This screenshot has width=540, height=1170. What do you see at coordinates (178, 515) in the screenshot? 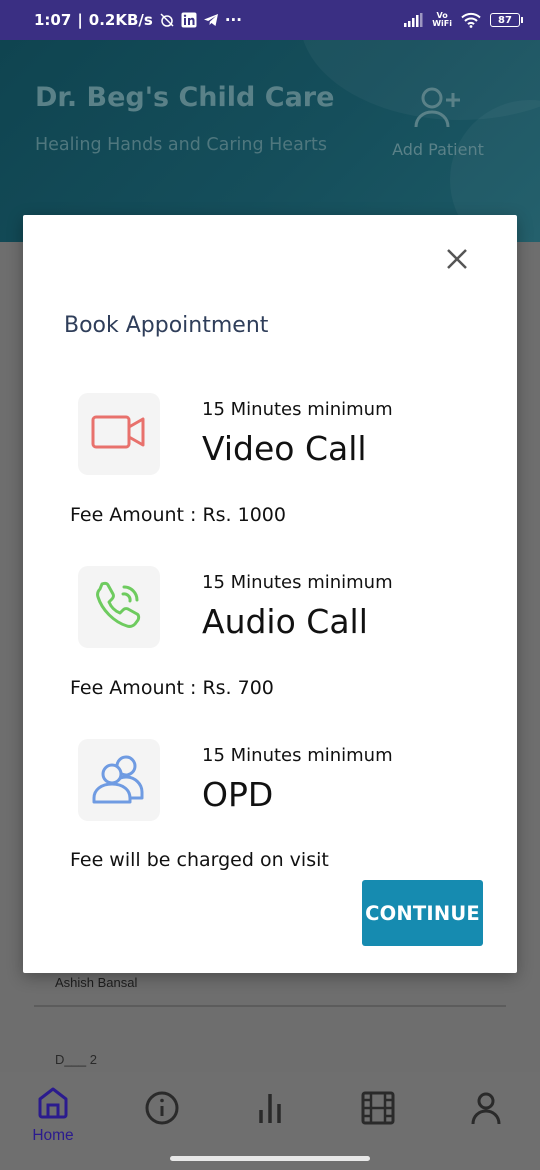
I see `option-fee: Fee Amount : Rs. 1000` at bounding box center [178, 515].